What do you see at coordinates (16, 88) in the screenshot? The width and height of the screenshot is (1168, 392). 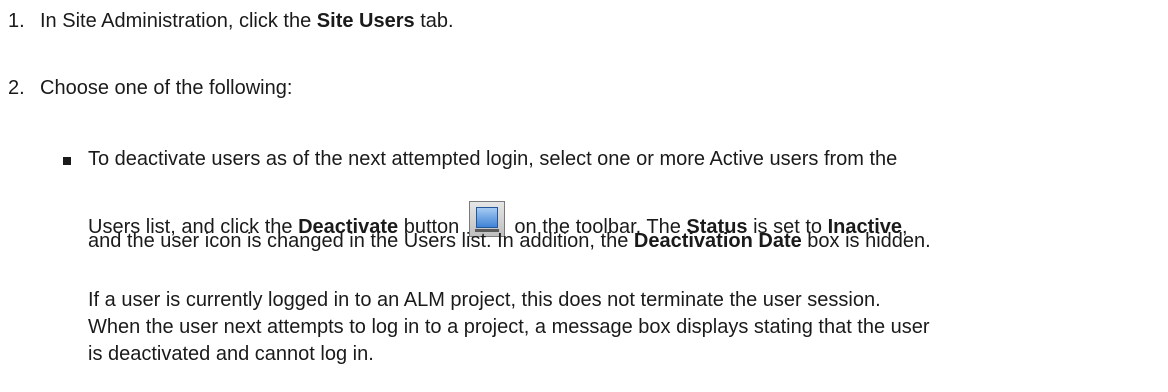 I see `step-number: 2.` at bounding box center [16, 88].